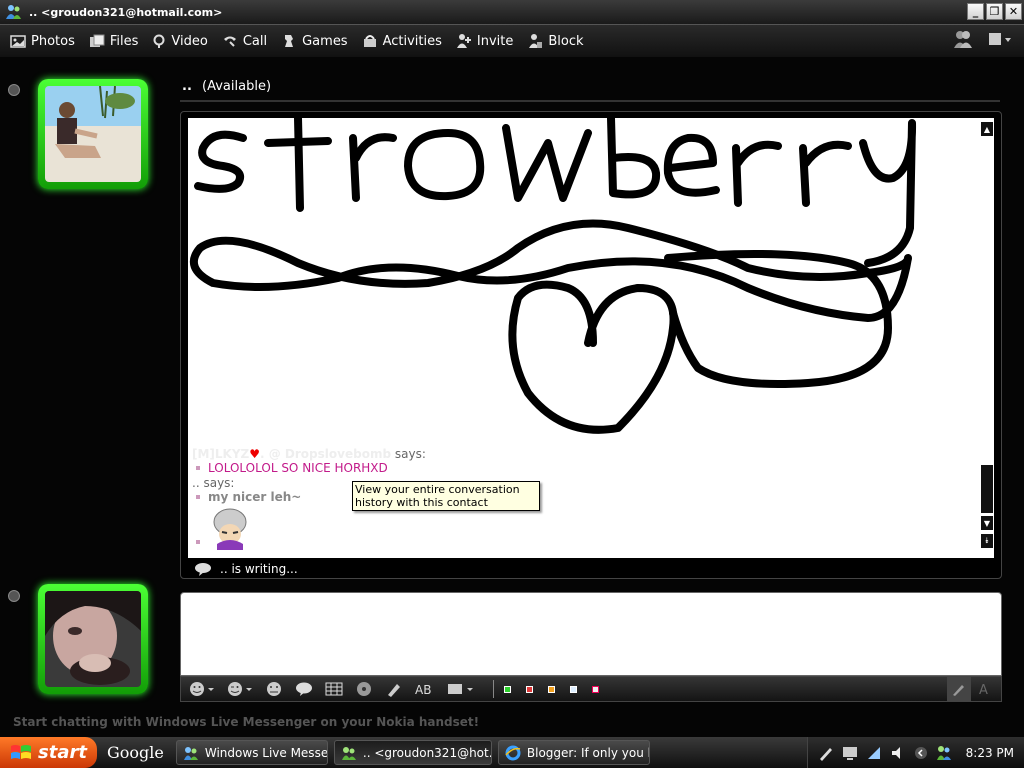  I want to click on eraser-swatch, so click(595, 689).